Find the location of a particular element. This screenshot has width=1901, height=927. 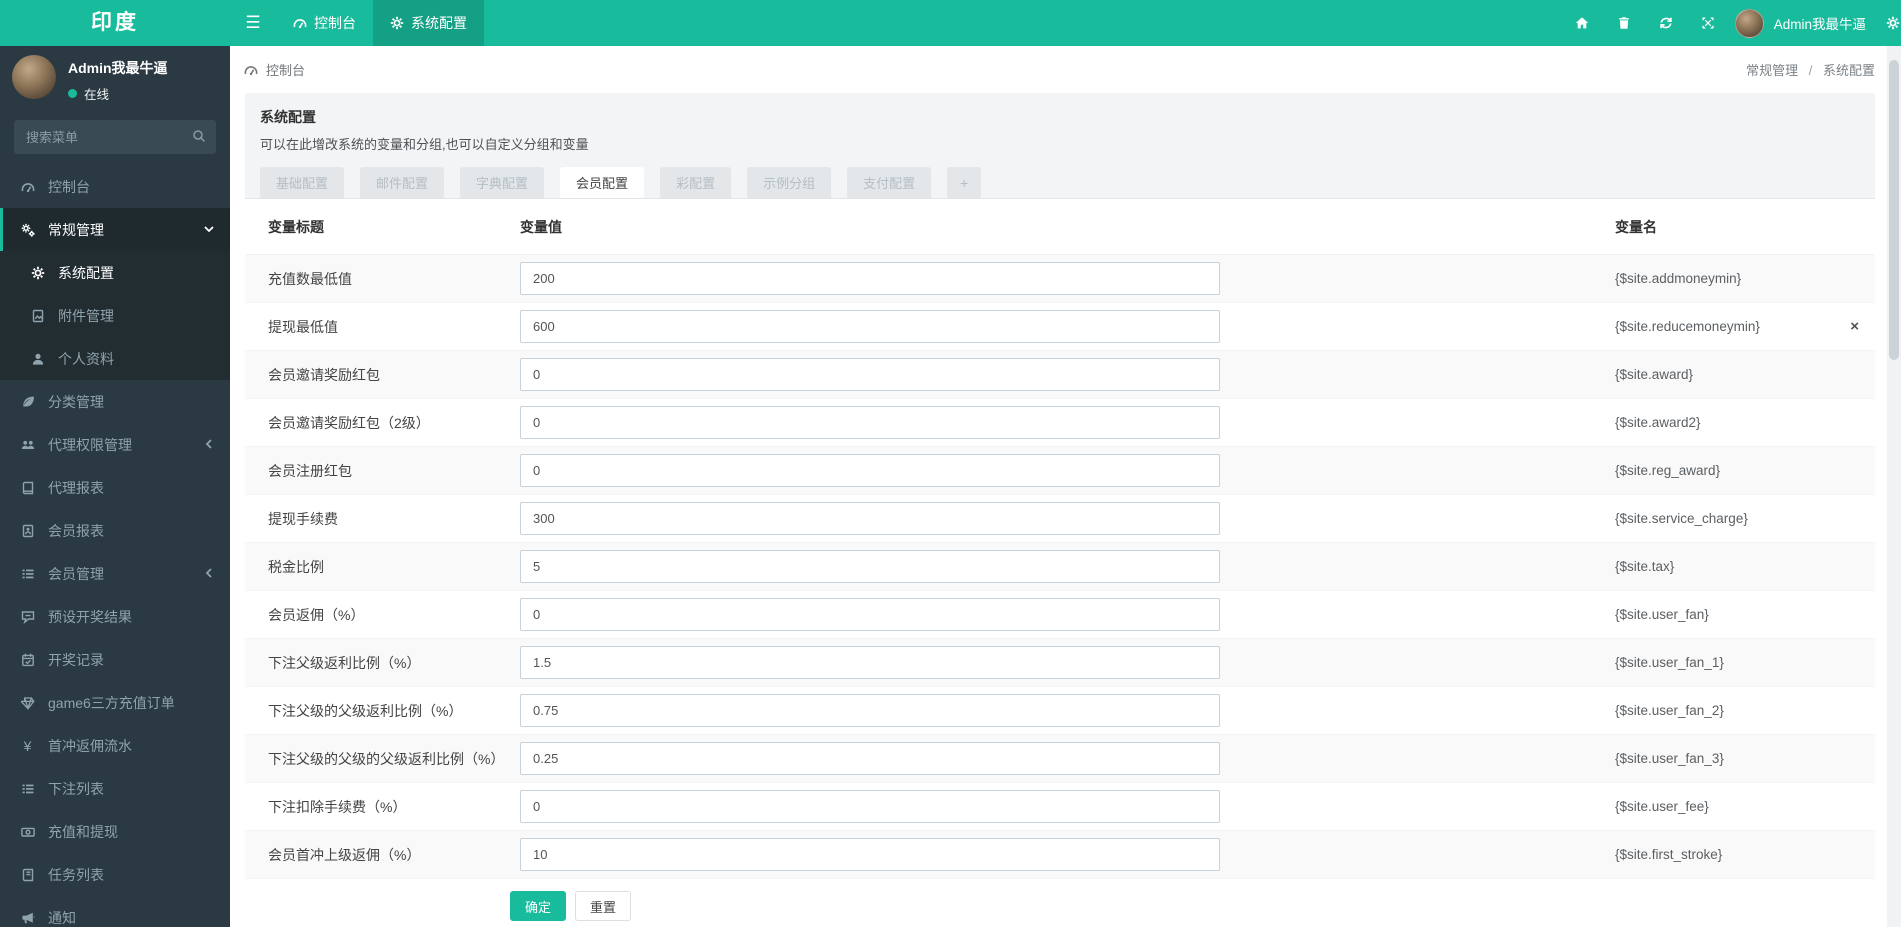

sidebar-item: 充值和提现 is located at coordinates (115, 831).